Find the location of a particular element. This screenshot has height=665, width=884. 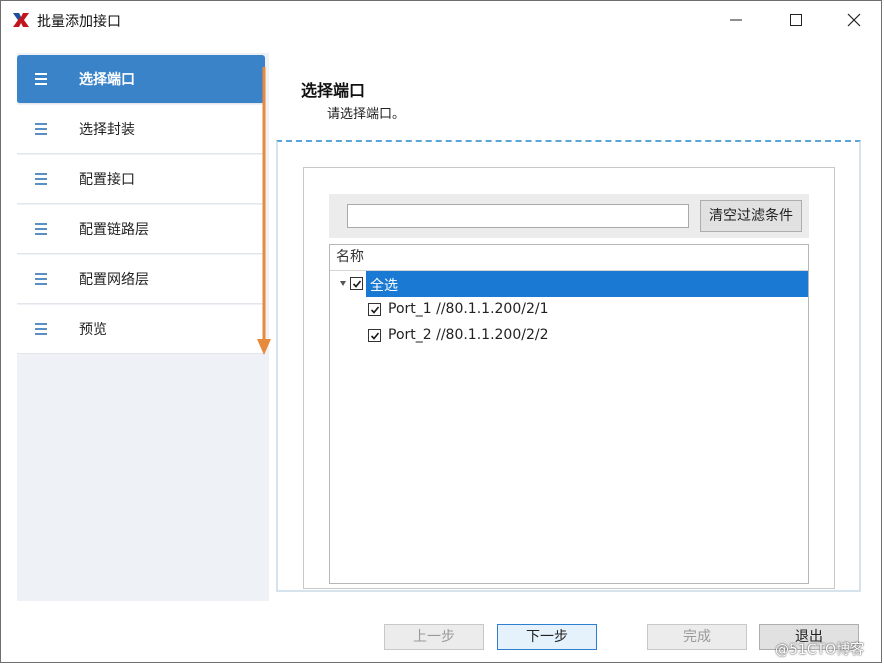

tree-item-label: Port_1 //80.1.1.200/2/1 is located at coordinates (468, 309).